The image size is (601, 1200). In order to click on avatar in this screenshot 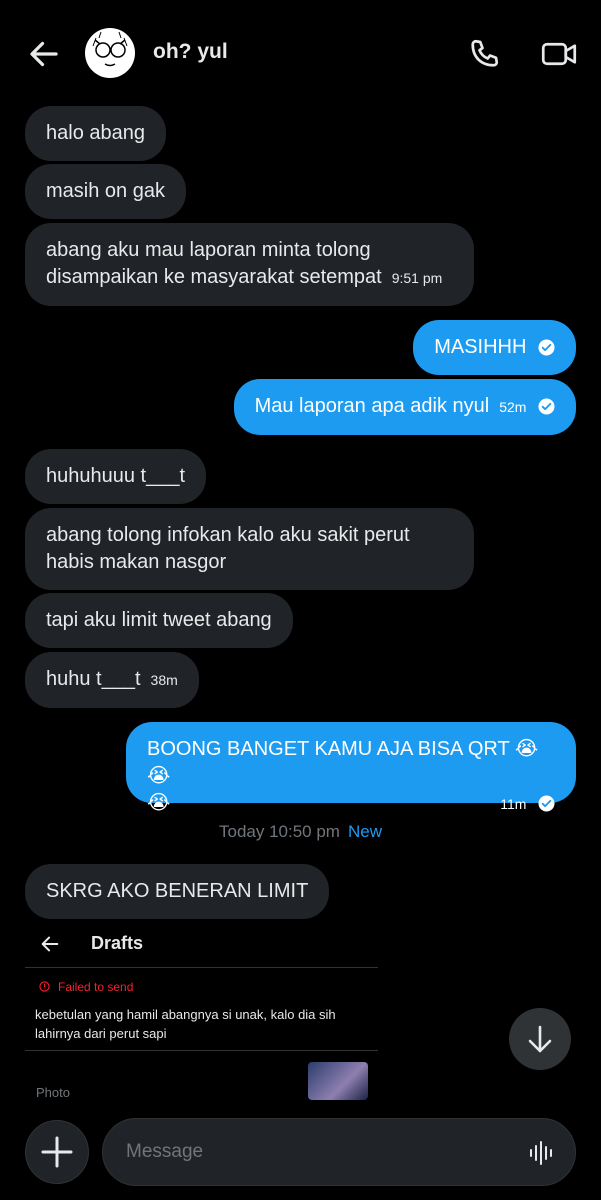, I will do `click(110, 53)`.